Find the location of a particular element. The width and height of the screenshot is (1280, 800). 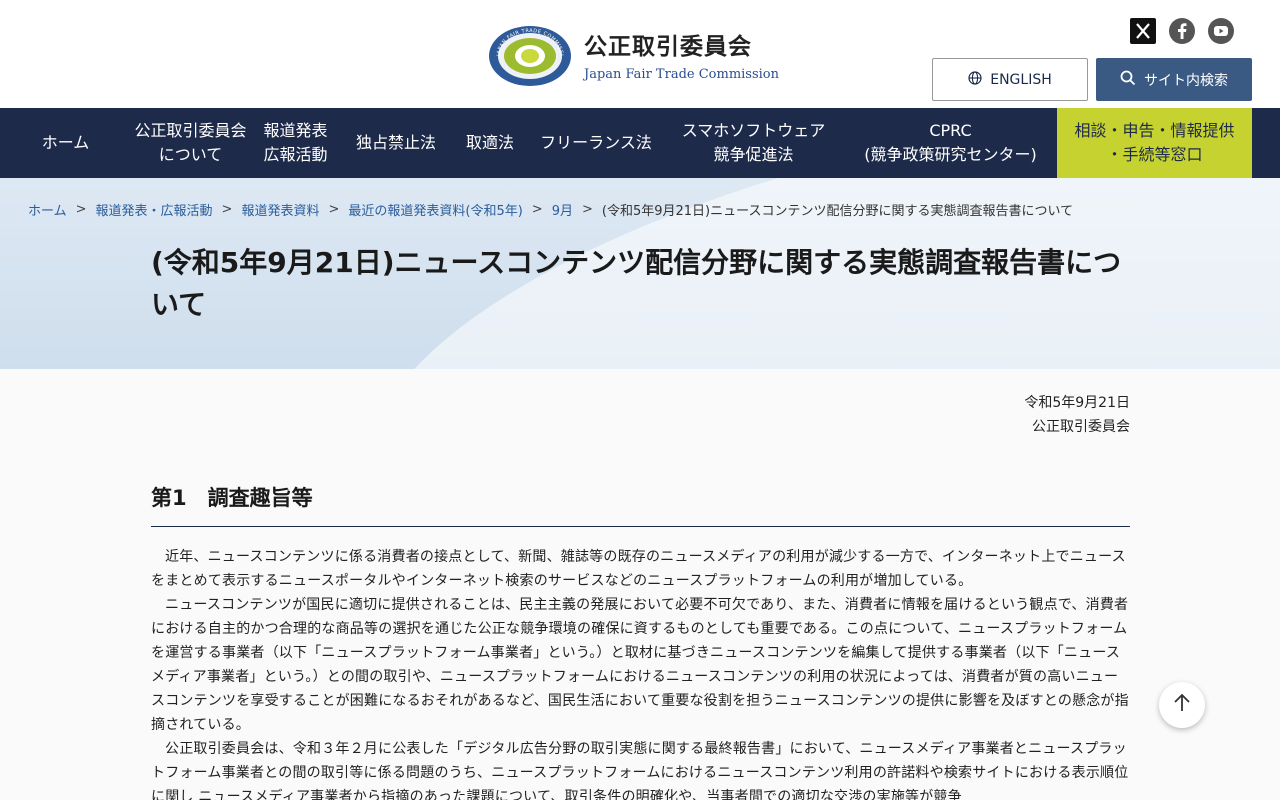

publication-date: 令和5年9月21日 is located at coordinates (1077, 403).